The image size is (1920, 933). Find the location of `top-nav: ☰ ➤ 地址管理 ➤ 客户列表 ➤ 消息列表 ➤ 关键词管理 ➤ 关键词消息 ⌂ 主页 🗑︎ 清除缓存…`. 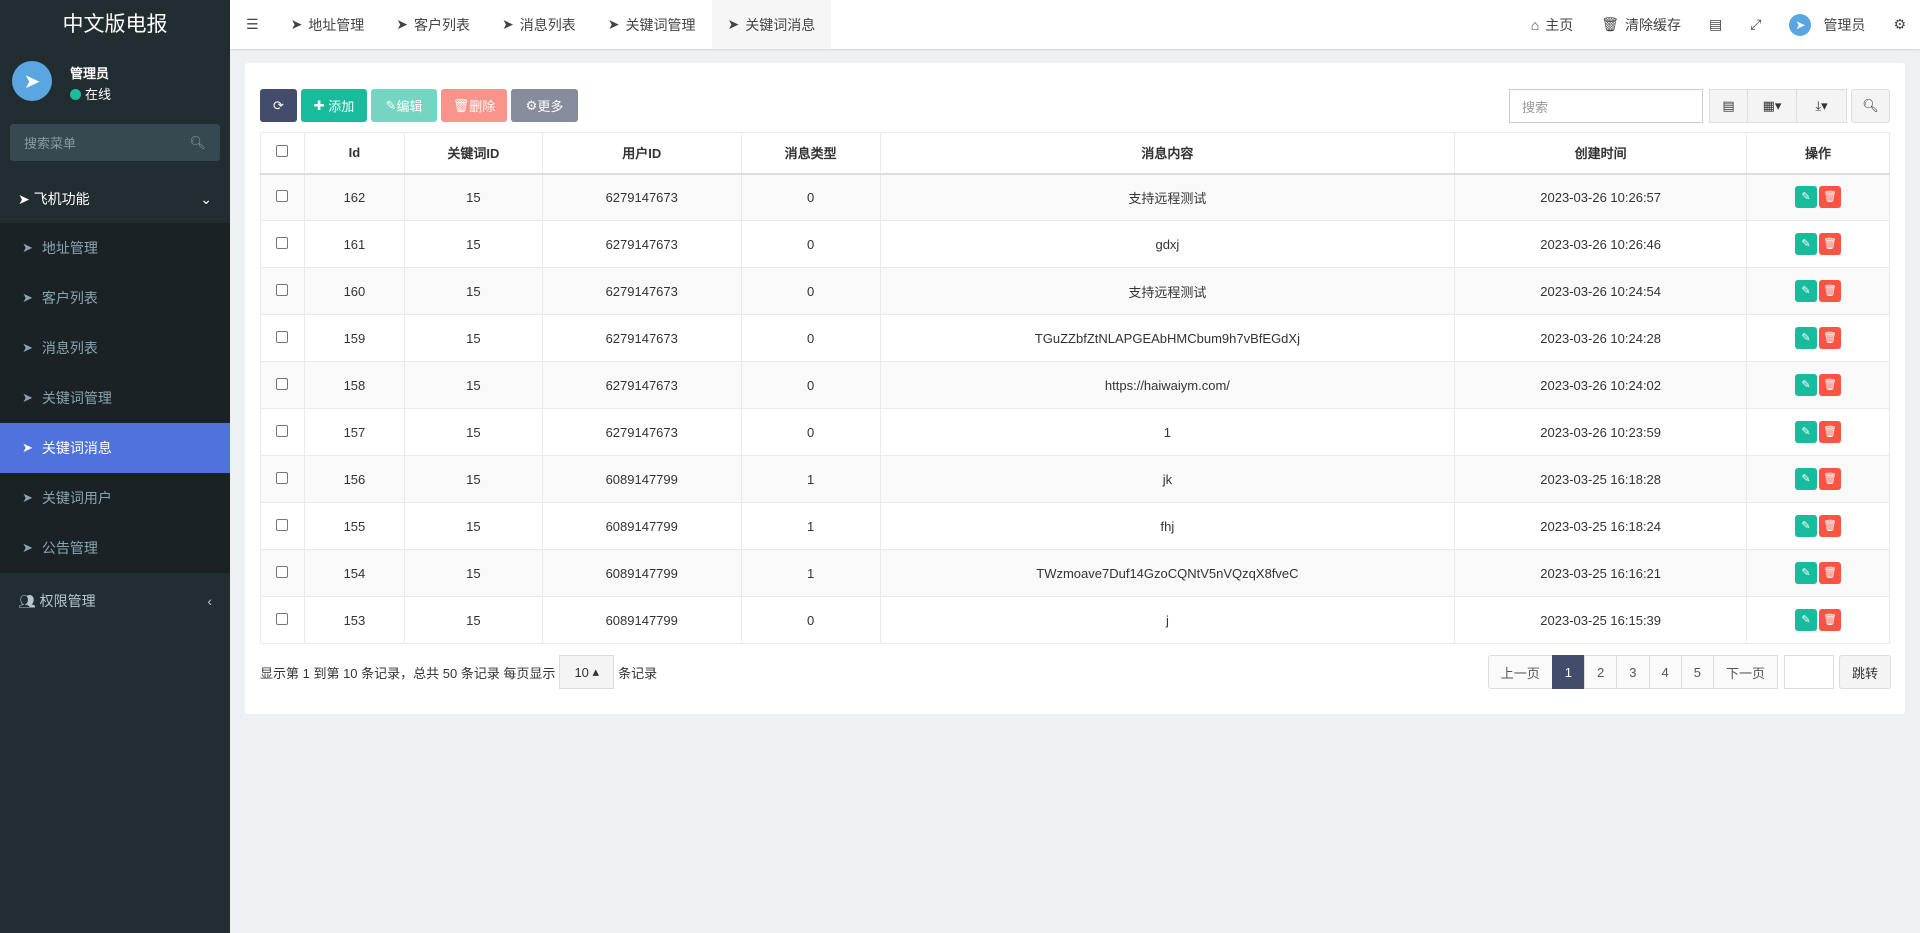

top-nav: ☰ ➤ 地址管理 ➤ 客户列表 ➤ 消息列表 ➤ 关键词管理 ➤ 关键词消息 ⌂ 主页 🗑︎ 清除缓存… is located at coordinates (1075, 24).